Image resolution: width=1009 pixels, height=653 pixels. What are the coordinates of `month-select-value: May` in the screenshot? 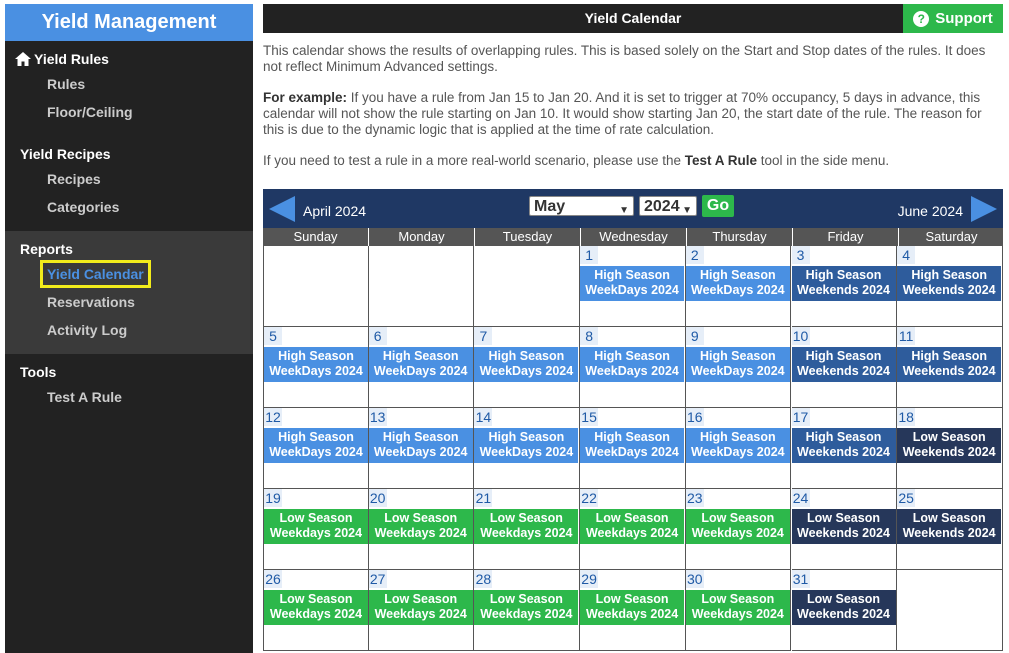 It's located at (550, 206).